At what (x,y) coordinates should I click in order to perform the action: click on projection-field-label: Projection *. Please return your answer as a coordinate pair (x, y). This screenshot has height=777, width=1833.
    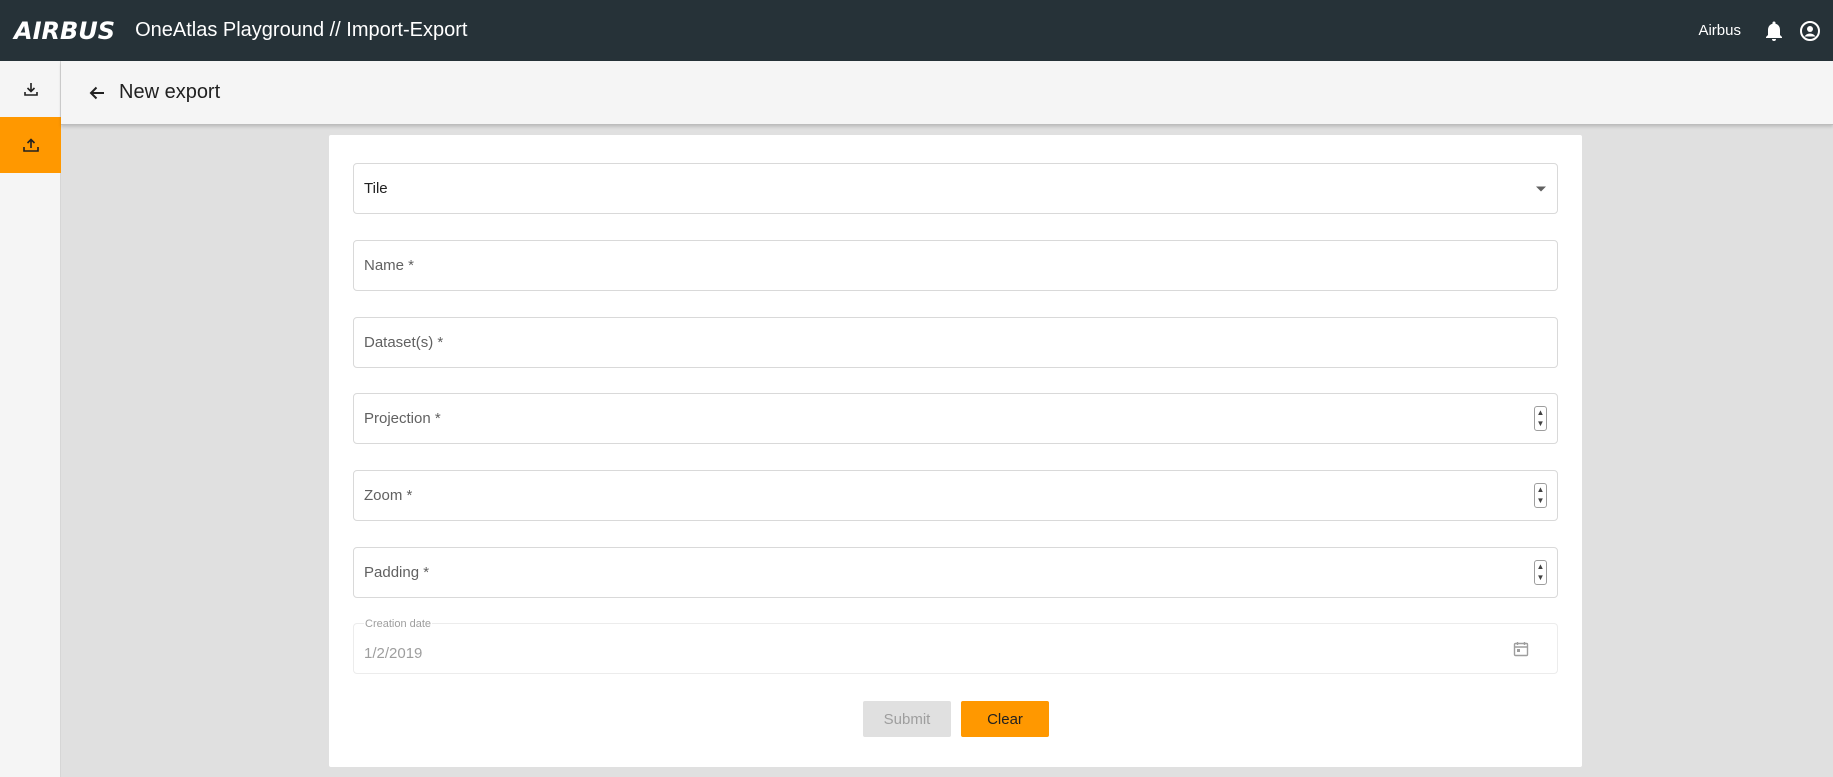
    Looking at the image, I should click on (402, 418).